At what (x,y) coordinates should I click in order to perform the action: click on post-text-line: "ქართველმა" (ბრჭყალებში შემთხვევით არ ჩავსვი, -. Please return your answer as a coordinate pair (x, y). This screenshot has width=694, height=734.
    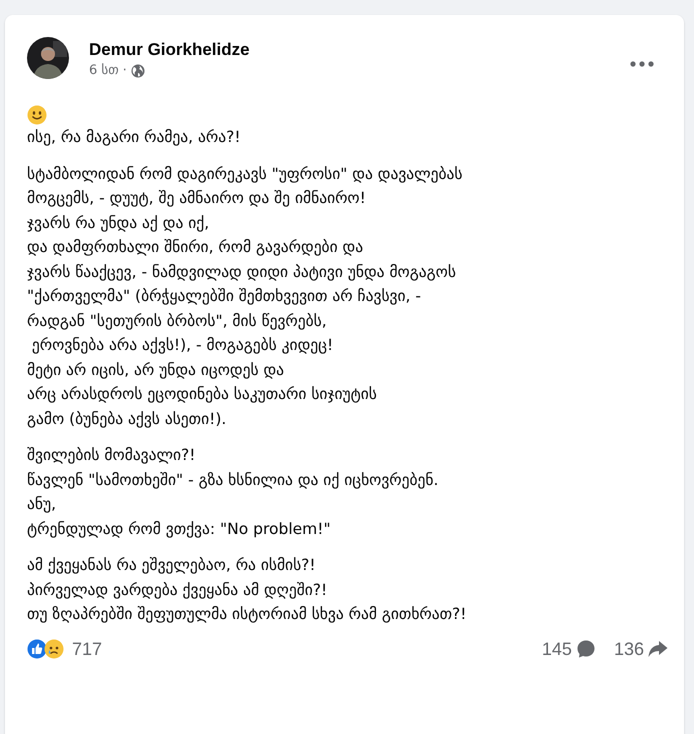
    Looking at the image, I should click on (224, 296).